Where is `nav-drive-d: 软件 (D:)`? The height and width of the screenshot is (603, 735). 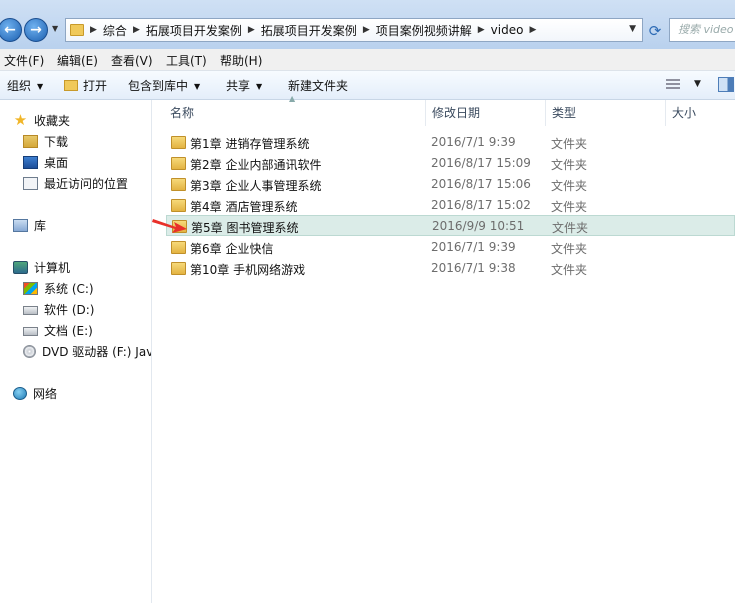
nav-drive-d: 软件 (D:) is located at coordinates (58, 309).